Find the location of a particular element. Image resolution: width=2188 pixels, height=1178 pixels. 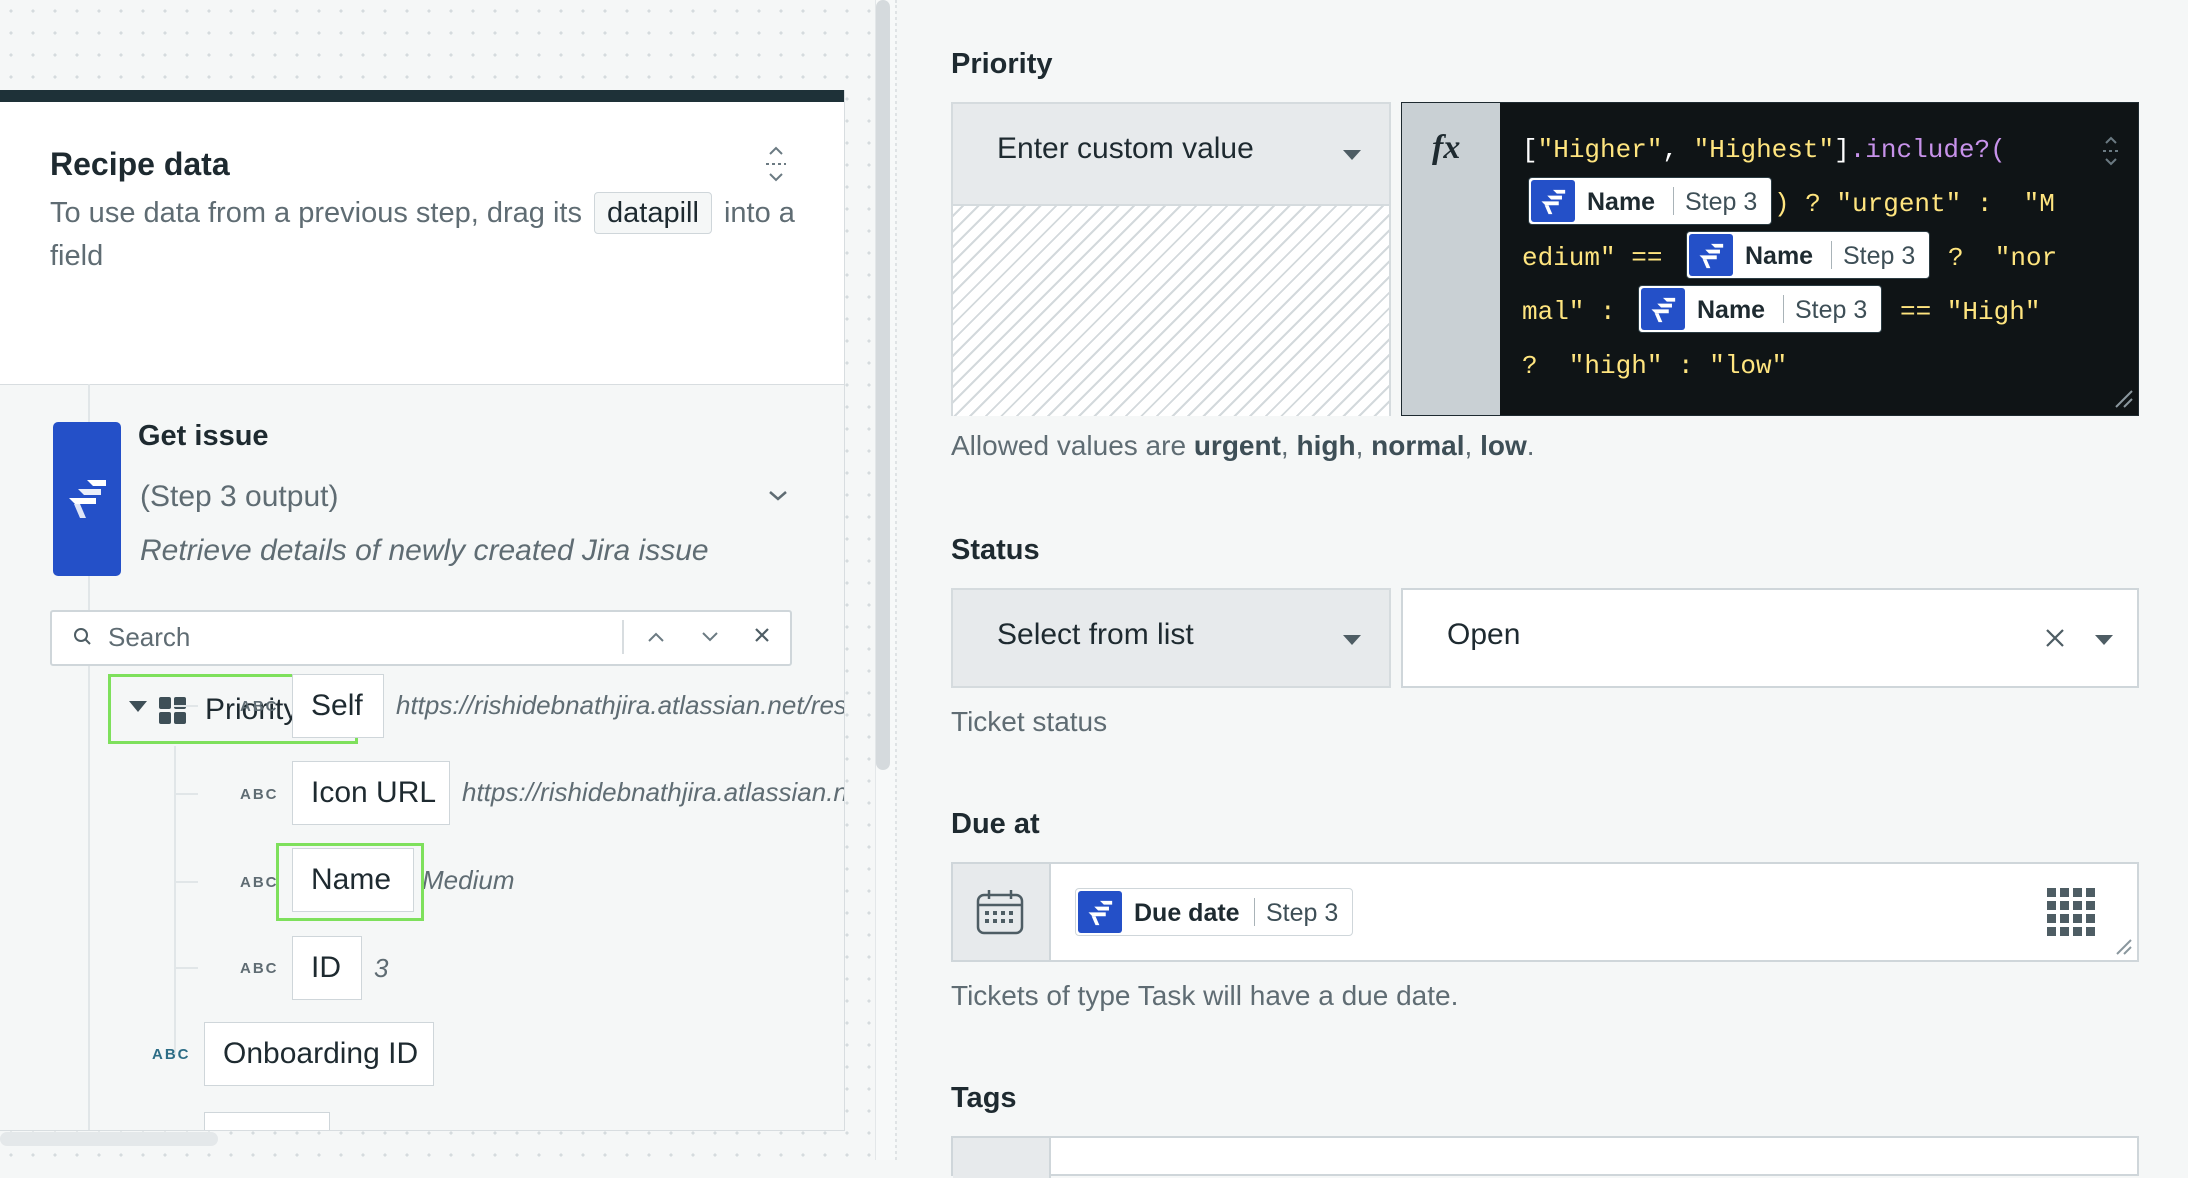

tags-field-label: Tags is located at coordinates (984, 1098).